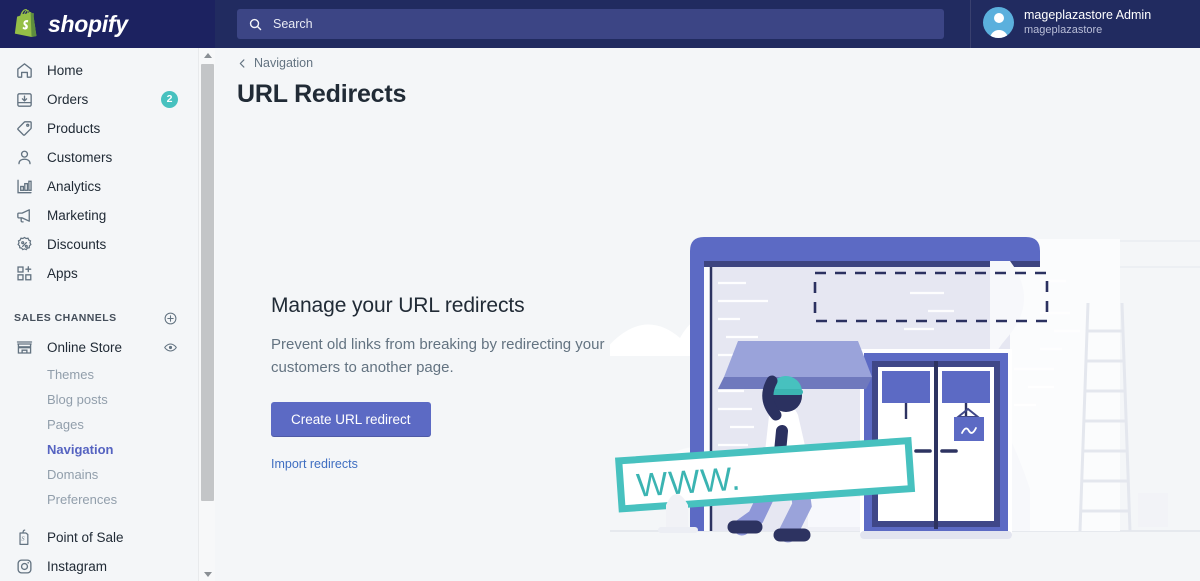 The height and width of the screenshot is (581, 1200). Describe the element at coordinates (99, 374) in the screenshot. I see `sidebar-subitem-themes: Themes` at that location.